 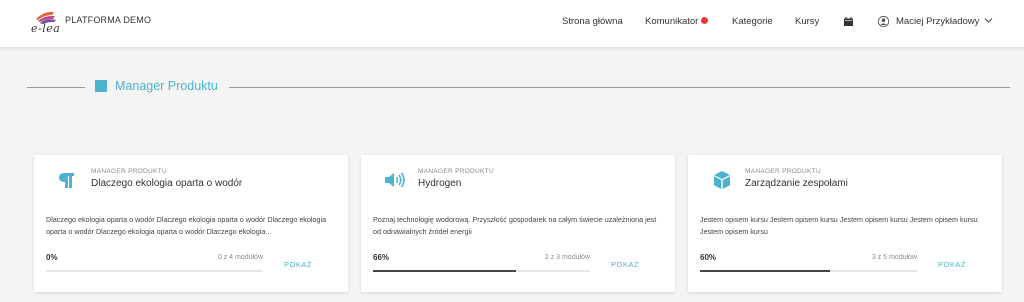 What do you see at coordinates (592, 21) in the screenshot?
I see `nav-home: Strona główna` at bounding box center [592, 21].